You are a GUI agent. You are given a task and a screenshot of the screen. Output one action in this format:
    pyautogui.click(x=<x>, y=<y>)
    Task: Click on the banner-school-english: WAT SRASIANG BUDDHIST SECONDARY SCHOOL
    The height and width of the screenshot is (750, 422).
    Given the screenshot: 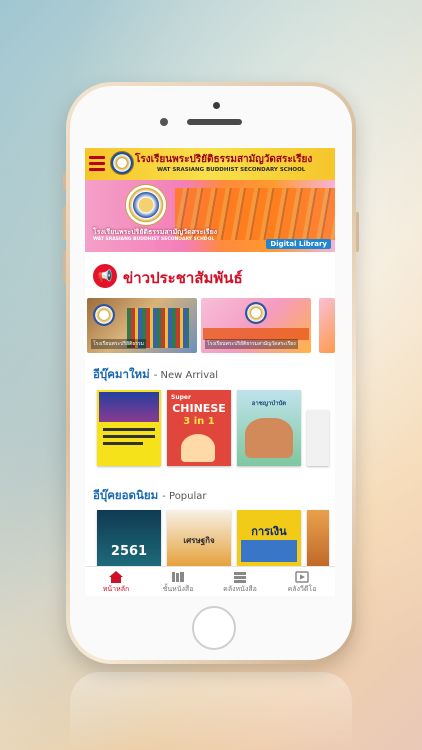 What is the action you would take?
    pyautogui.click(x=154, y=239)
    